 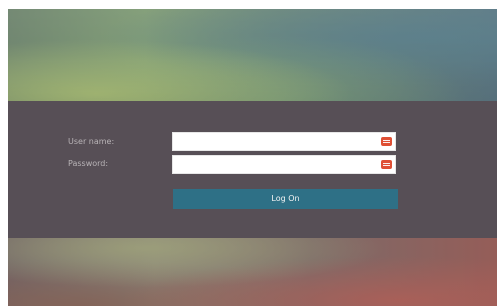 I want to click on username-field-container, so click(x=284, y=141).